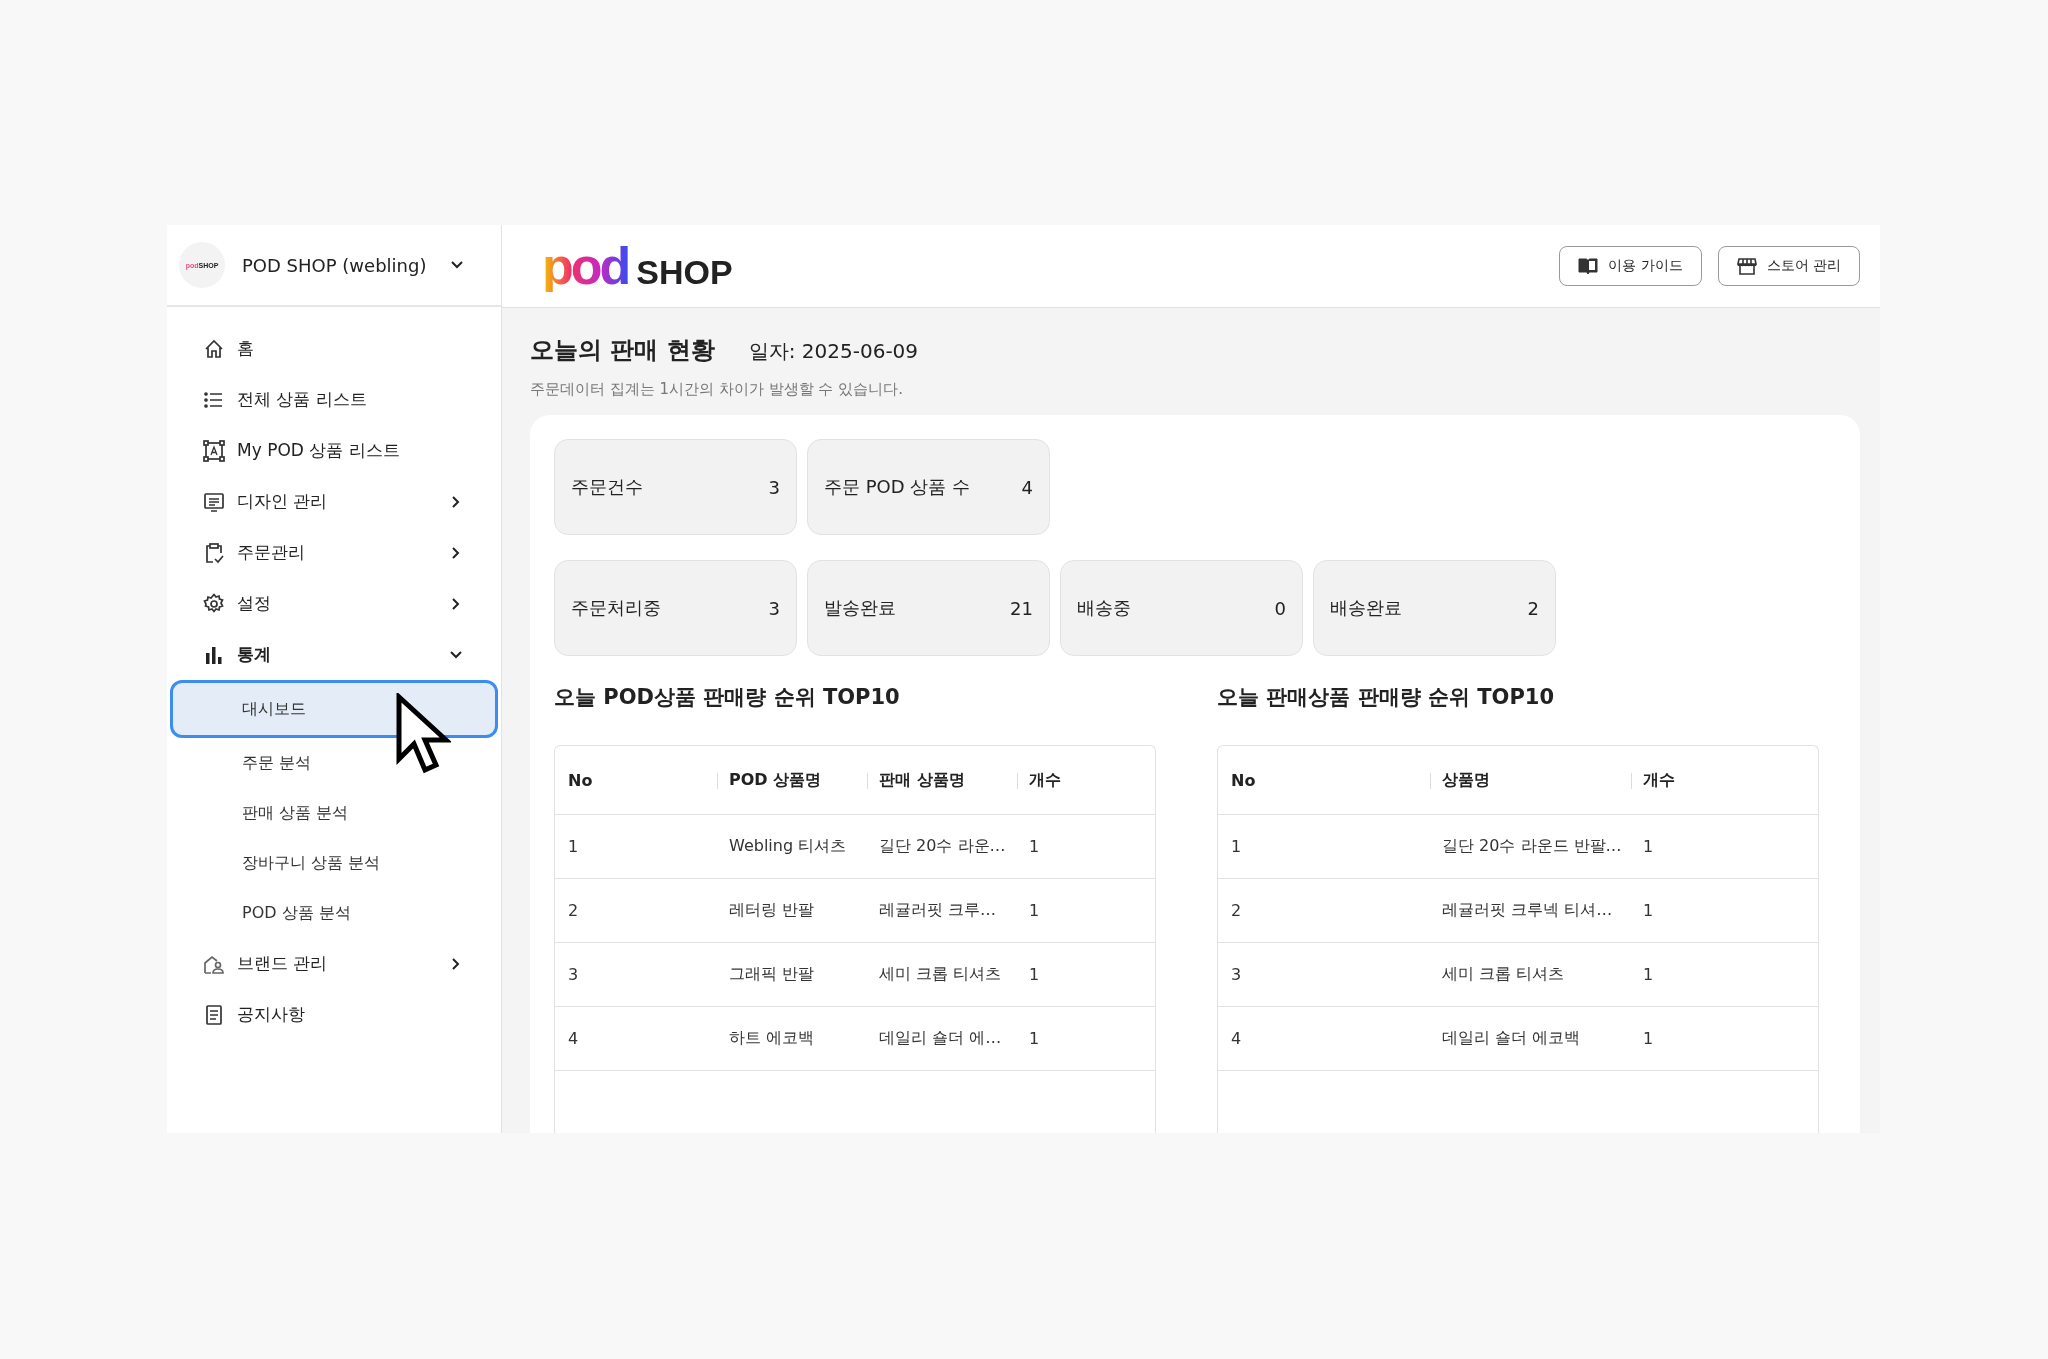  What do you see at coordinates (457, 265) in the screenshot?
I see `chevron-down-icon` at bounding box center [457, 265].